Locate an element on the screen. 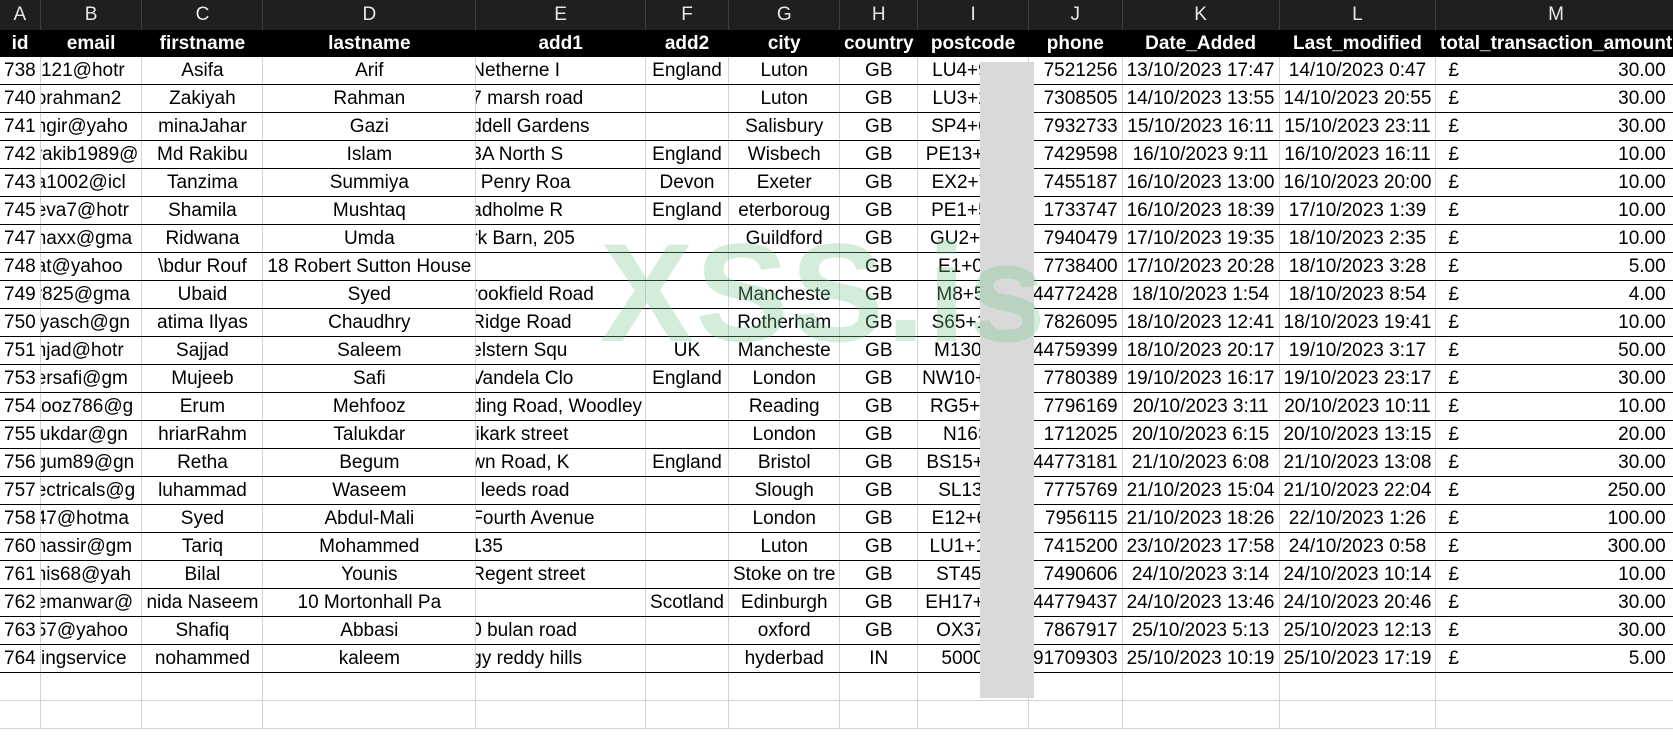 Image resolution: width=1673 pixels, height=740 pixels. cell-email: f121@hotr is located at coordinates (91, 71).